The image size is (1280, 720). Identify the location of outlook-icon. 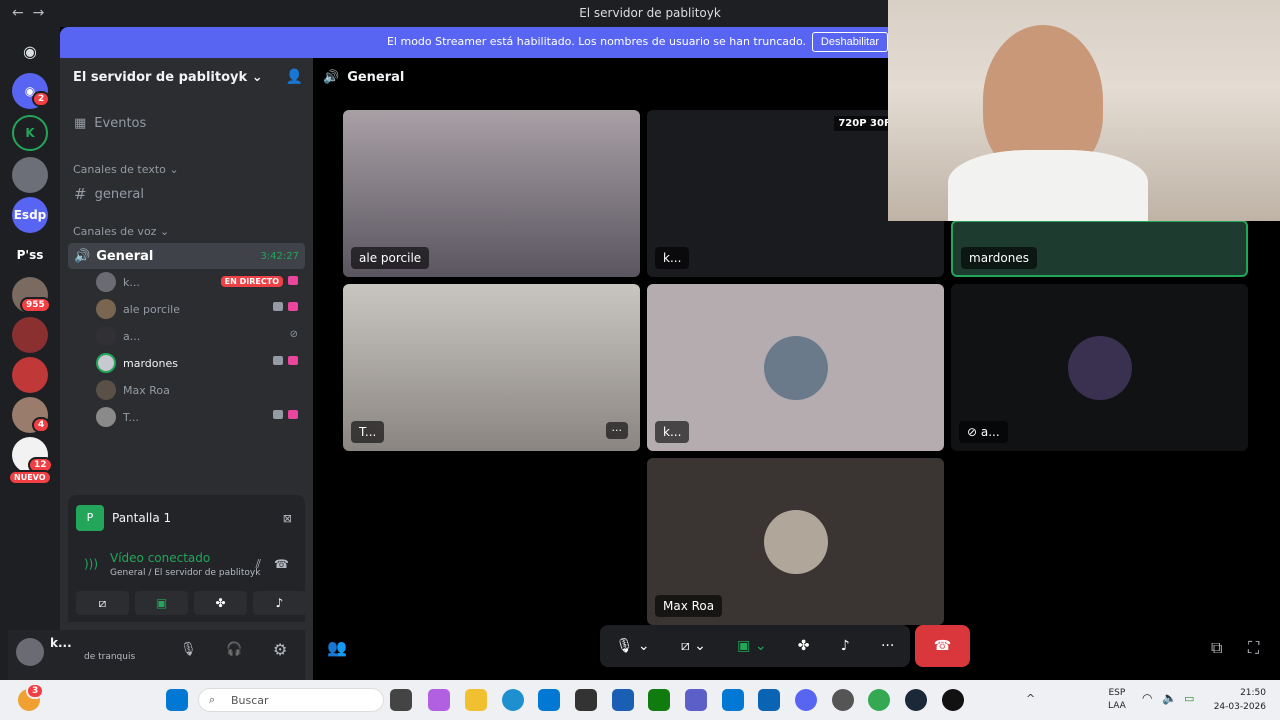
(733, 700).